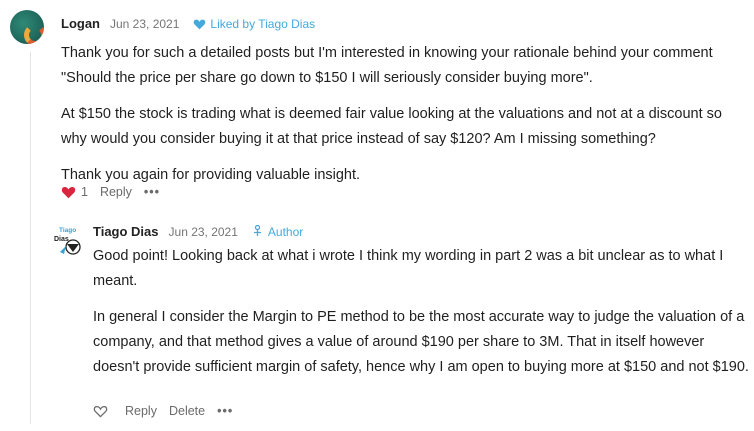  What do you see at coordinates (200, 24) in the screenshot?
I see `heart-icon` at bounding box center [200, 24].